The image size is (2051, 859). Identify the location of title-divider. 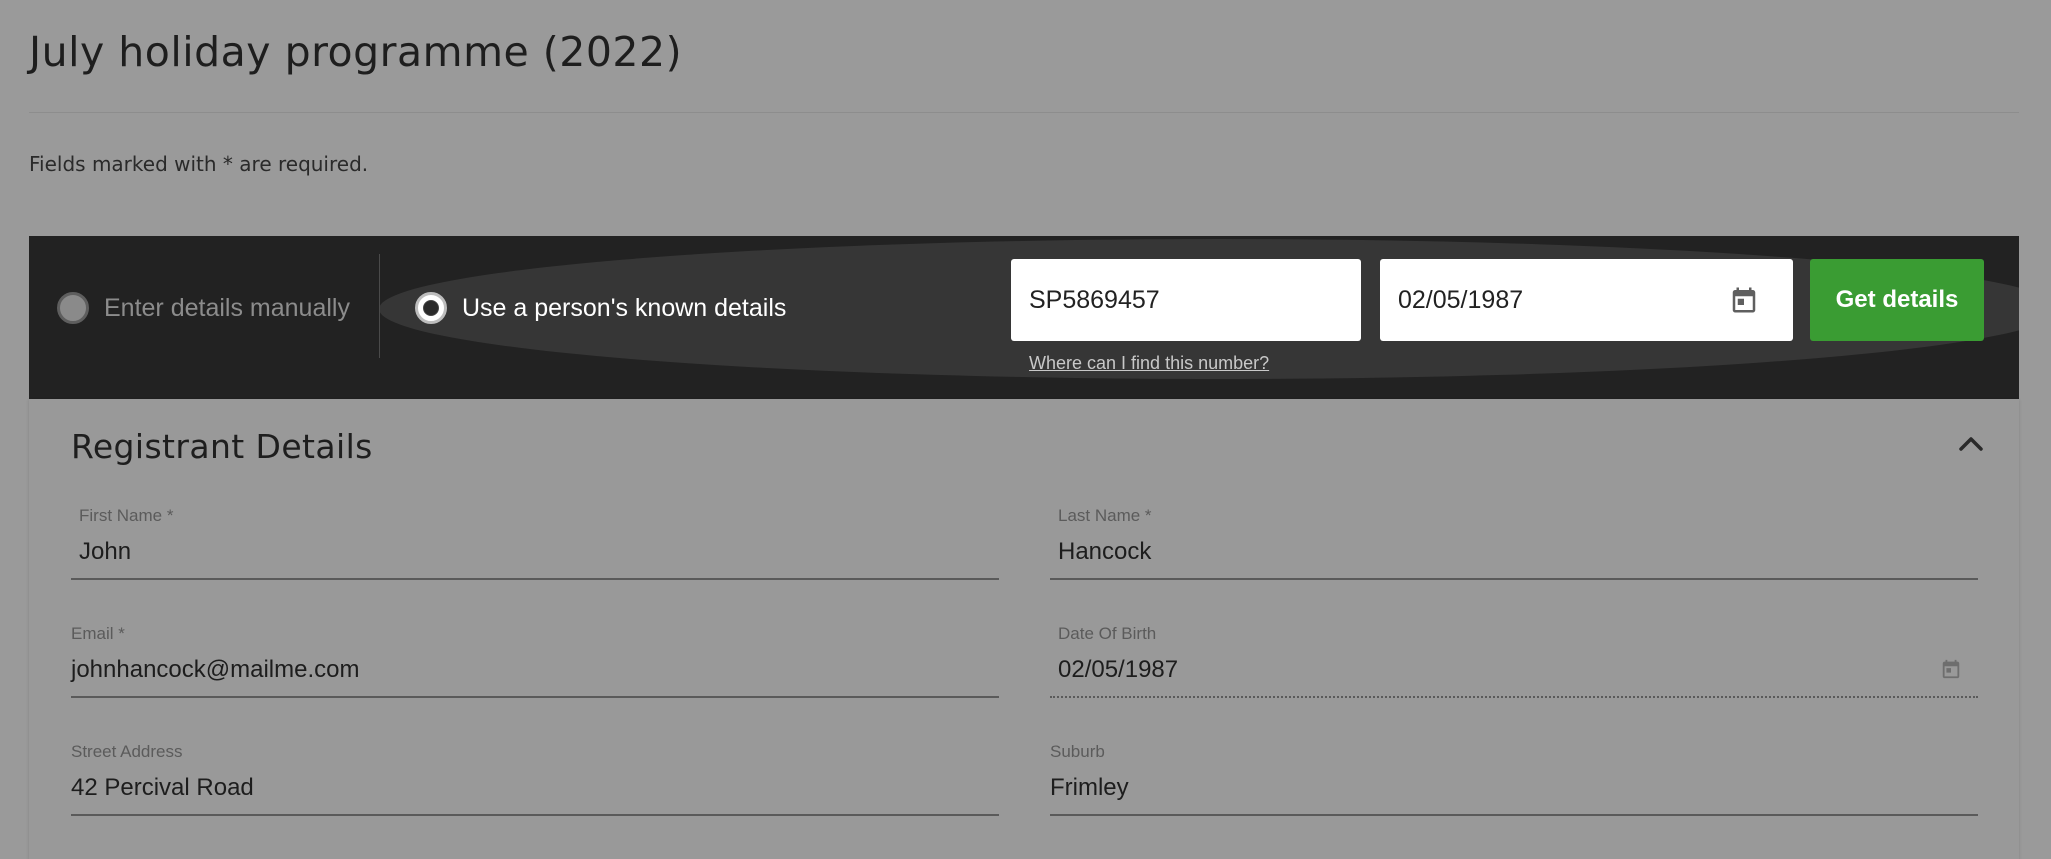
(1024, 112).